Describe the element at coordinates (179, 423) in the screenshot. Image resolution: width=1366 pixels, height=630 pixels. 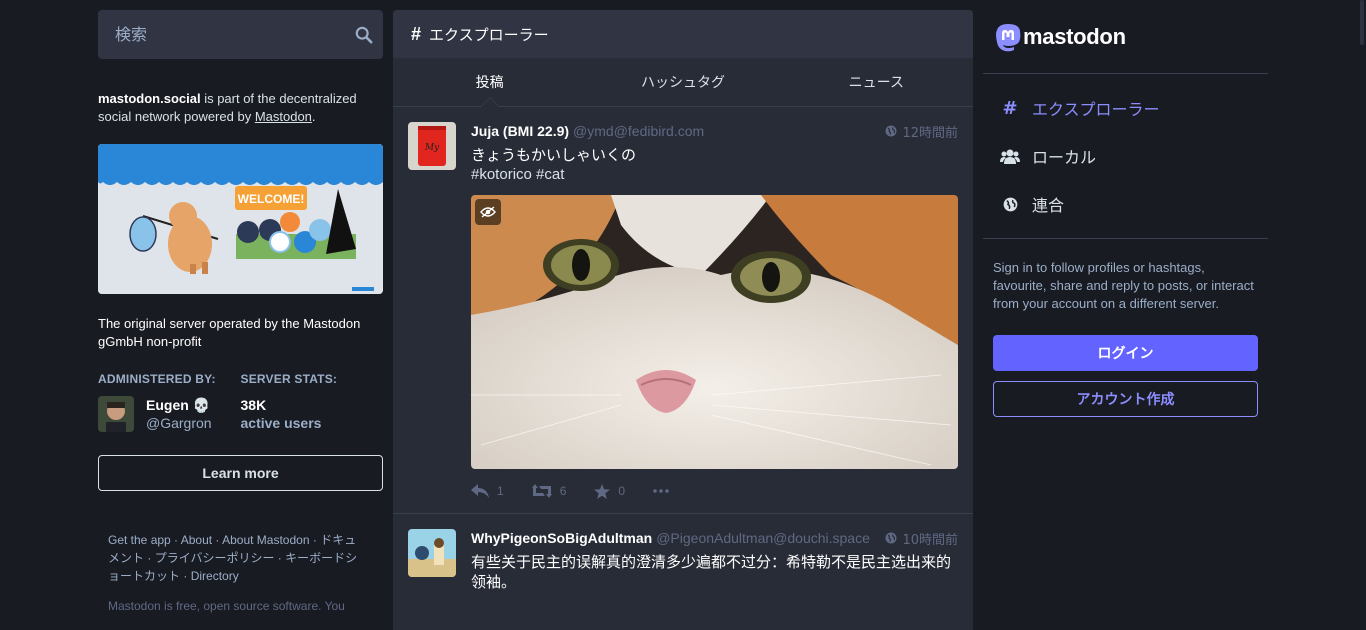
I see `admin-handle: @Gargron` at that location.